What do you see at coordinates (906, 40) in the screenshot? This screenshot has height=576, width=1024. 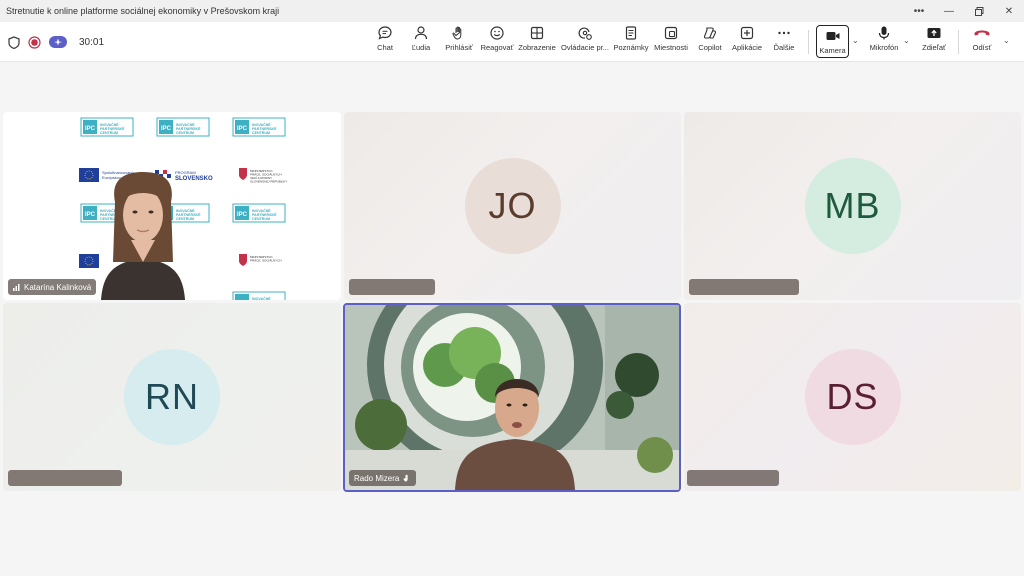 I see `mic-options-chevron-icon: ⌄` at bounding box center [906, 40].